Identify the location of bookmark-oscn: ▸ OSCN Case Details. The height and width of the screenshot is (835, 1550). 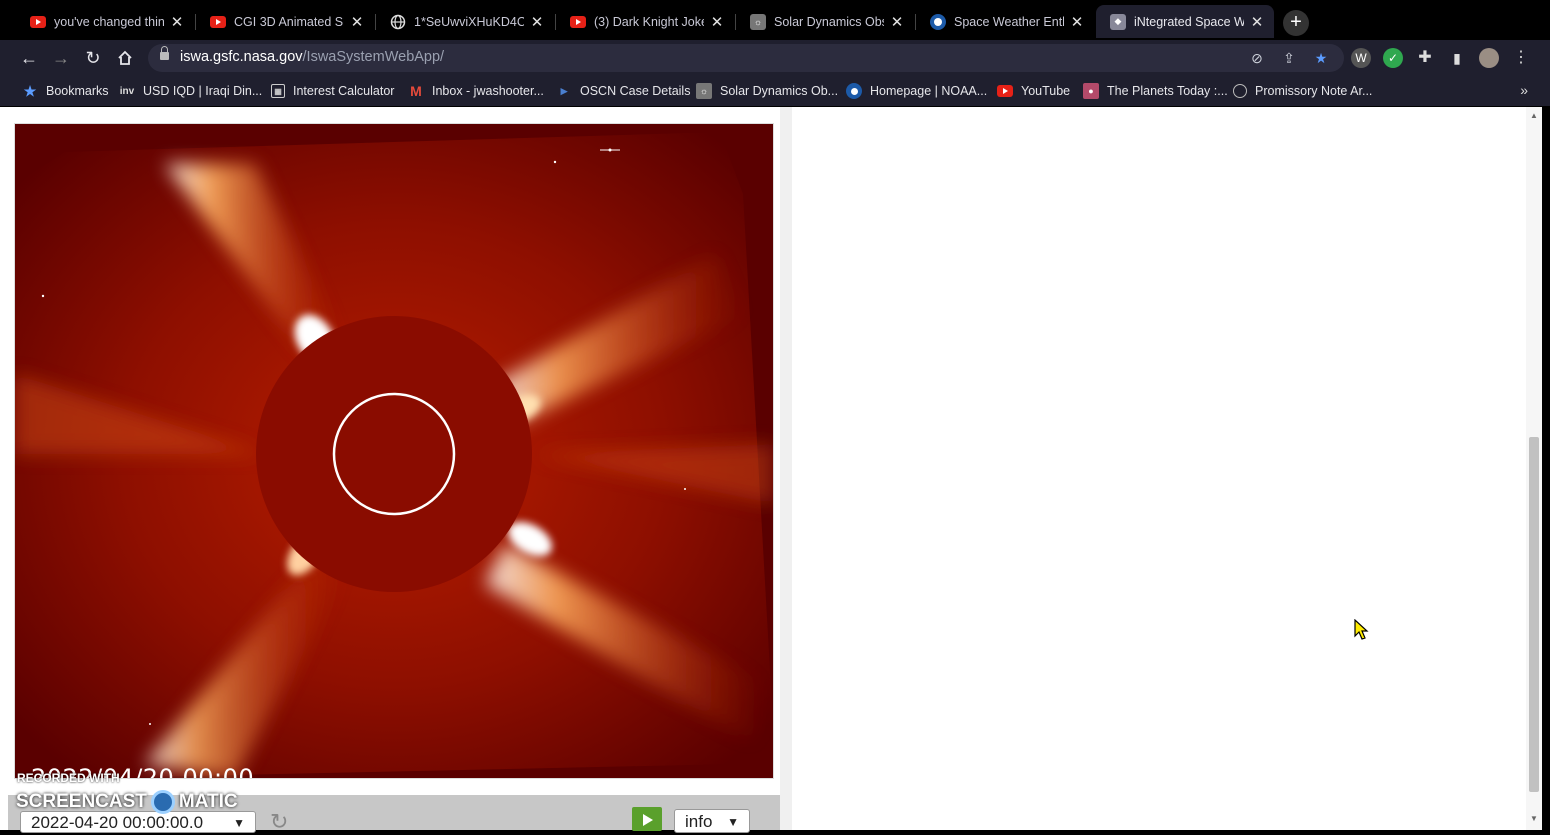
(623, 91).